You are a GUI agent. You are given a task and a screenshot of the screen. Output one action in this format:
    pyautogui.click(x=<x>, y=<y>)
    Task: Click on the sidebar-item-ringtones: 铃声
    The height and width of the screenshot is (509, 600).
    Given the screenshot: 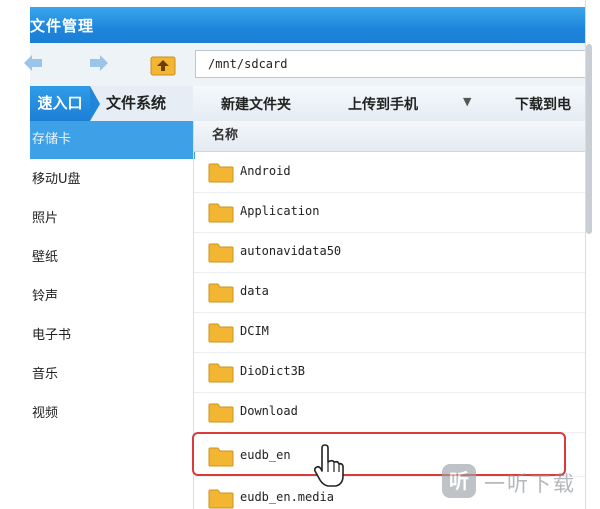 What is the action you would take?
    pyautogui.click(x=112, y=297)
    